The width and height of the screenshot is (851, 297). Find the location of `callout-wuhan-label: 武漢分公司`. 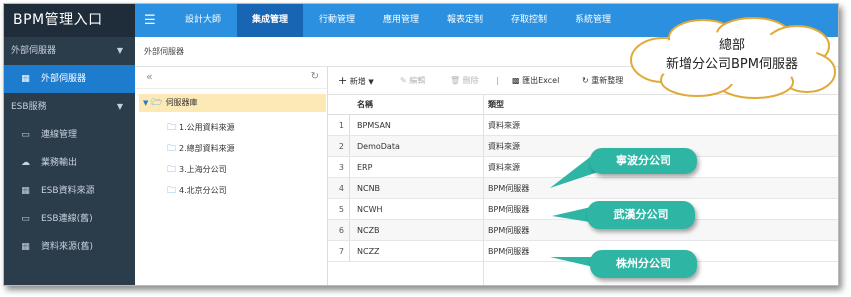

callout-wuhan-label: 武漢分公司 is located at coordinates (641, 215).